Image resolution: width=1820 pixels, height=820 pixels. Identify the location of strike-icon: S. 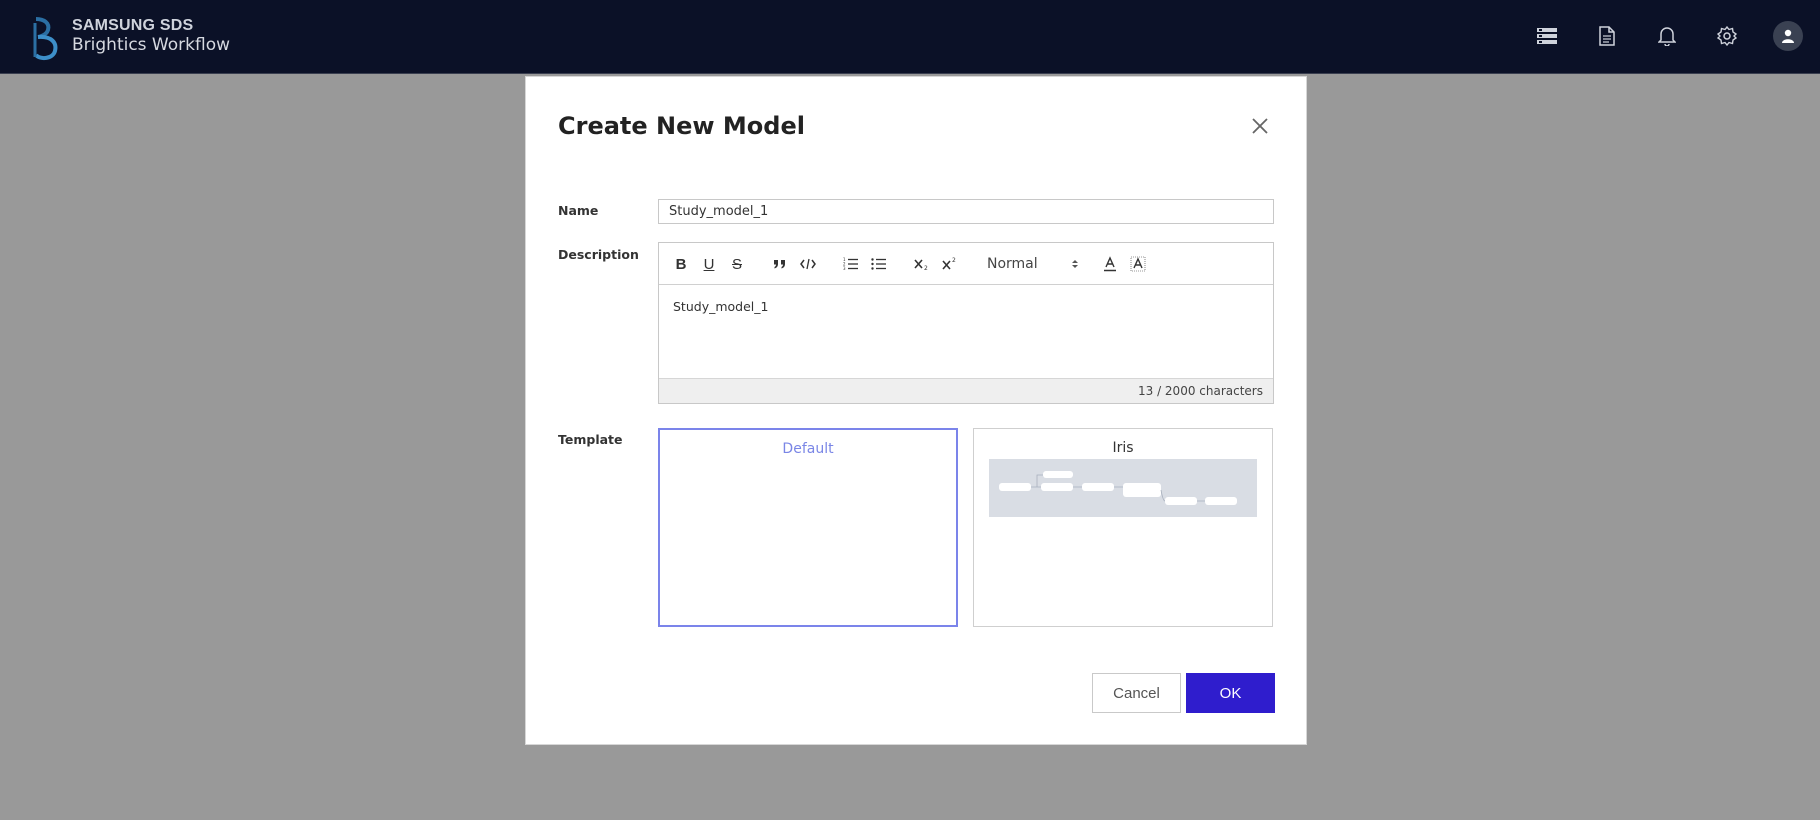
(736, 264).